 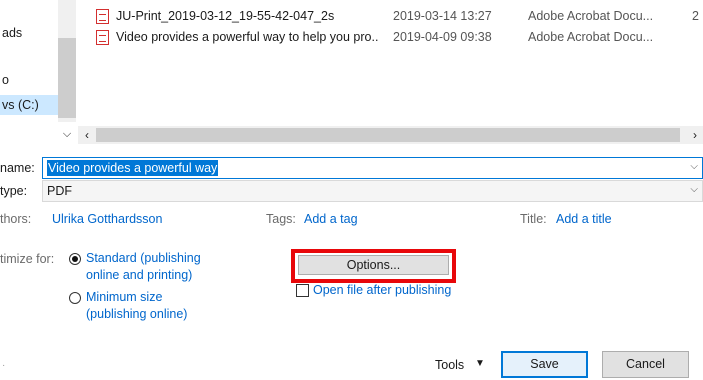 I want to click on filename-value: Video provides a powerful way, so click(x=133, y=168).